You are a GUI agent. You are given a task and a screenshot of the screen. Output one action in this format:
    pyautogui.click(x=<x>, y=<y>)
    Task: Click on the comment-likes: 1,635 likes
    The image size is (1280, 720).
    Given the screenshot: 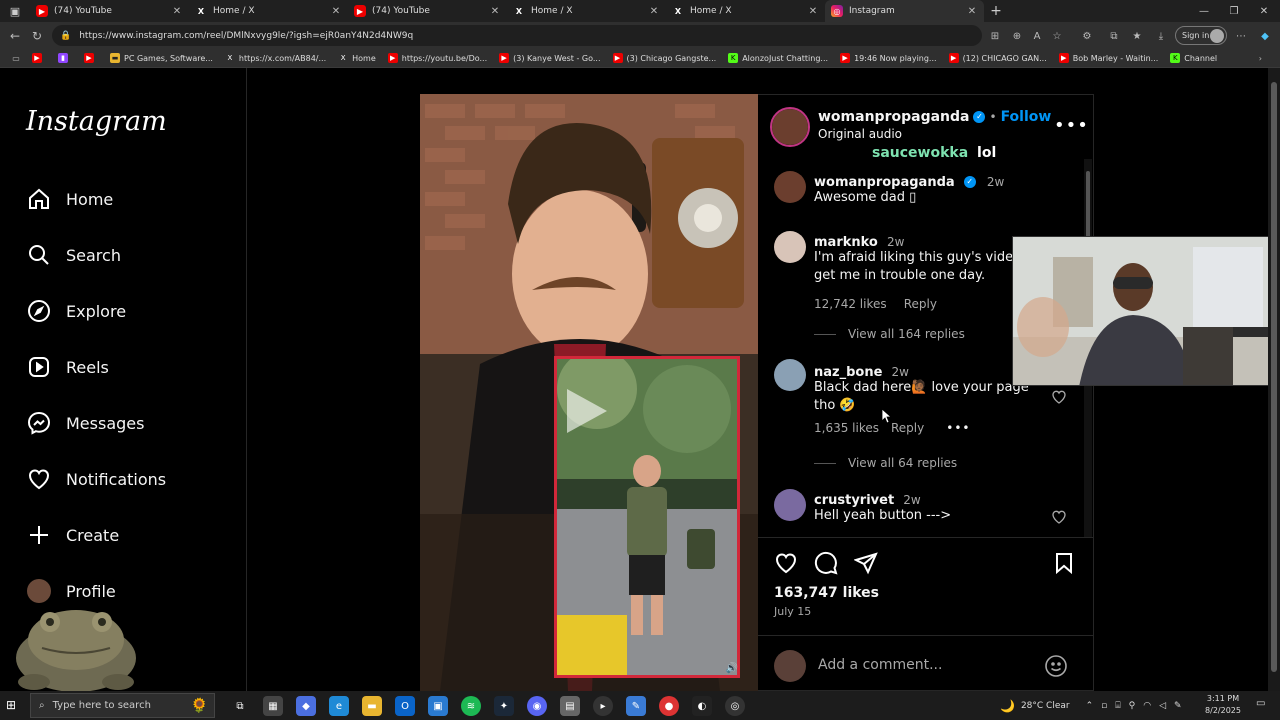 What is the action you would take?
    pyautogui.click(x=846, y=428)
    